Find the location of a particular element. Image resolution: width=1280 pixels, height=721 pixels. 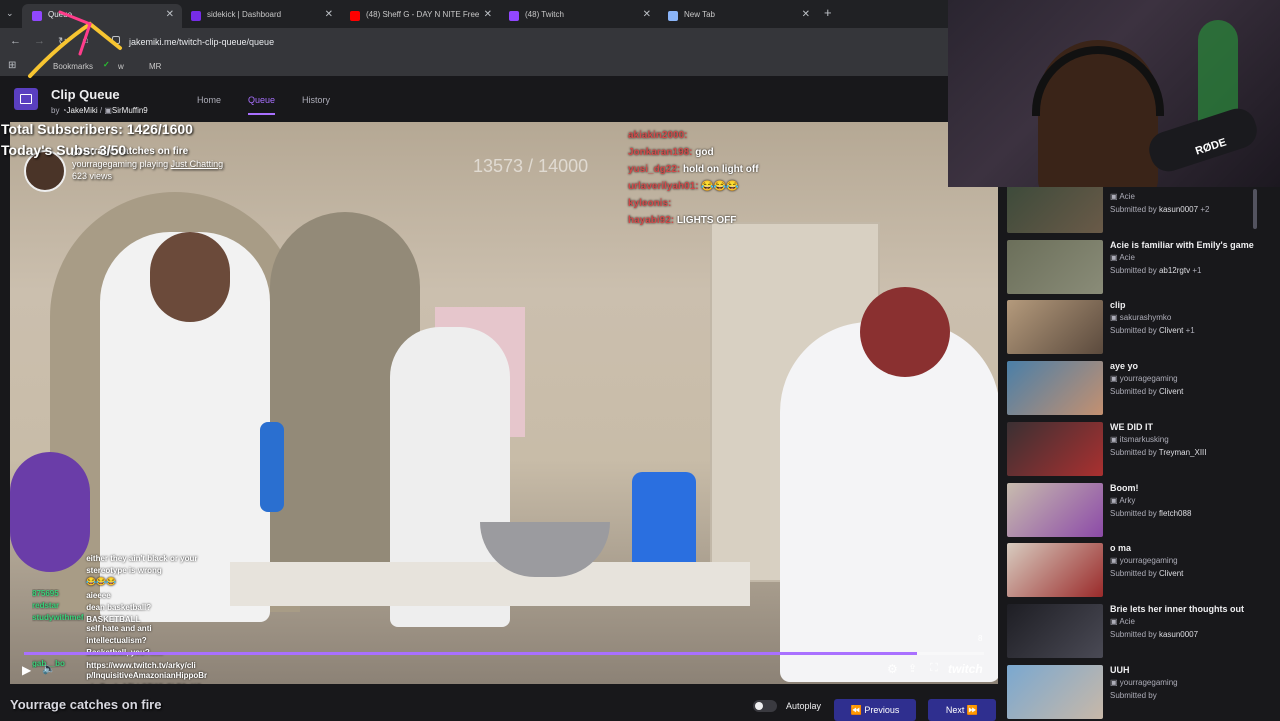

chat-msg: dean basketball? is located at coordinates (119, 607).